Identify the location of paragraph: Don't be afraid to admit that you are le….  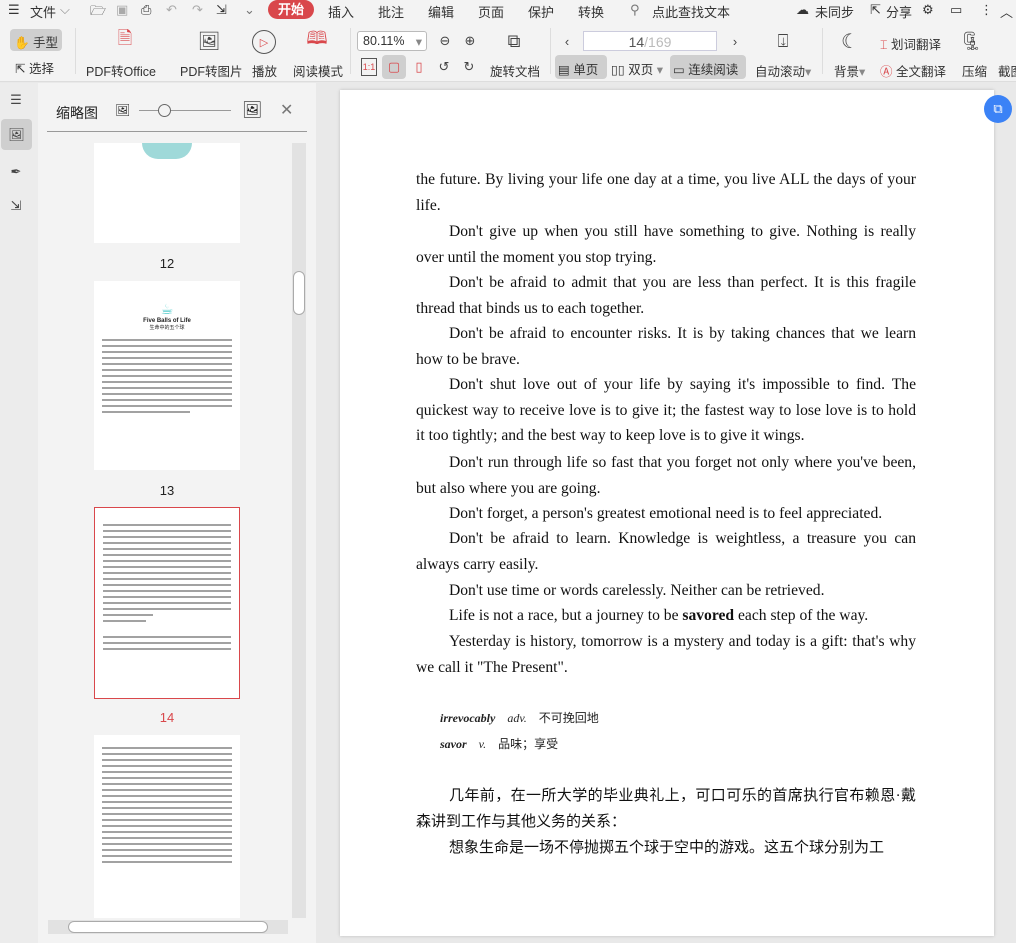
(666, 295).